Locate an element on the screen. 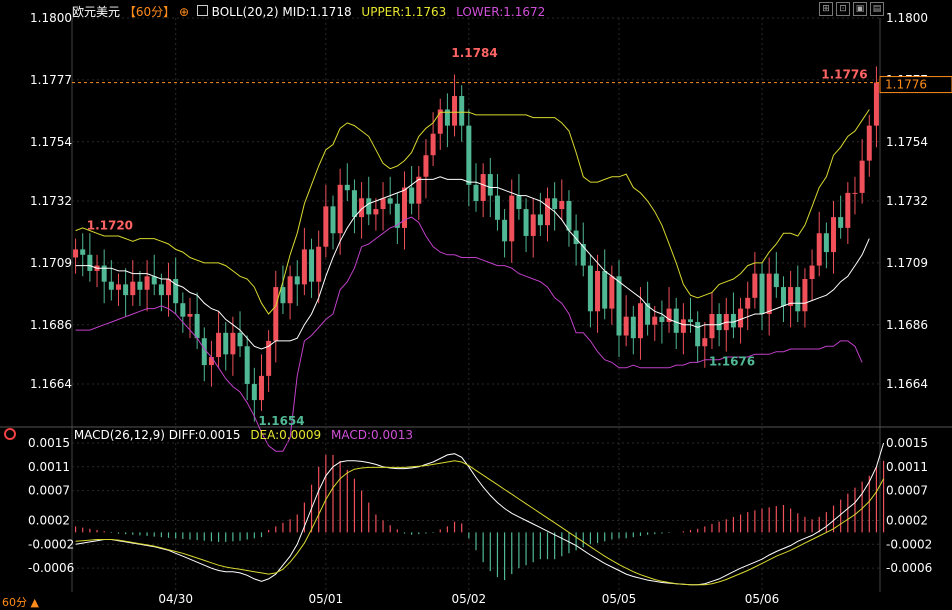  price-tick-left: 1.1709 is located at coordinates (51, 263).